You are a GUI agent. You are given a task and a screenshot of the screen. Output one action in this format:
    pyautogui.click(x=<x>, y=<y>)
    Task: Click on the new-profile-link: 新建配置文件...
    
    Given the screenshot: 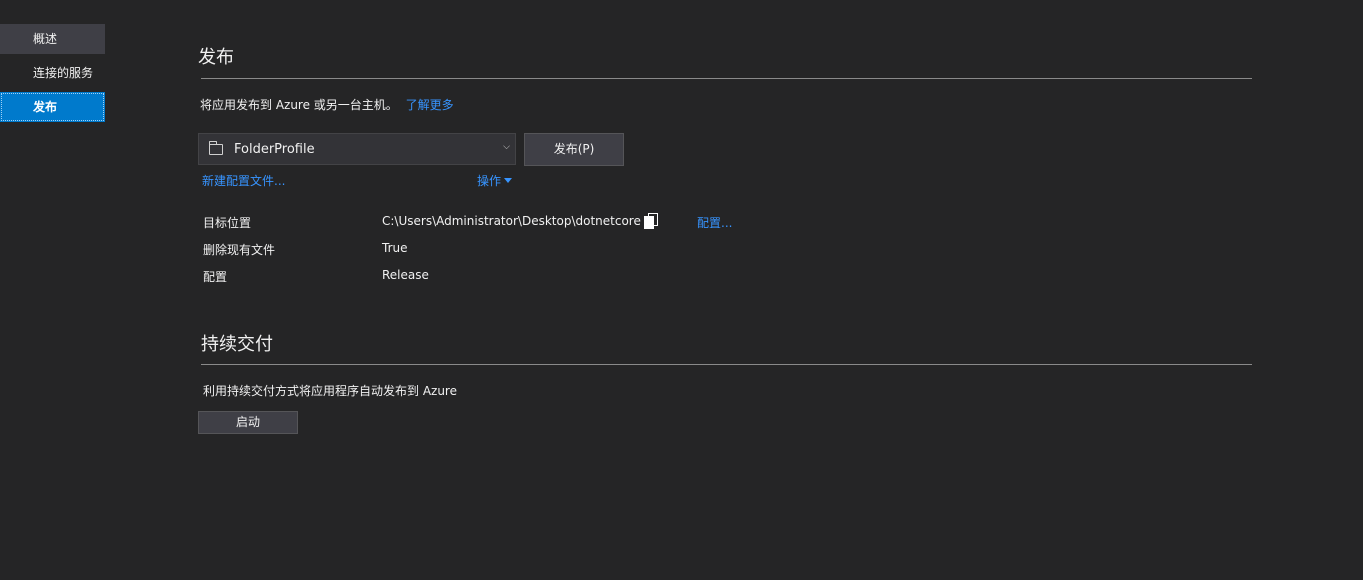 What is the action you would take?
    pyautogui.click(x=243, y=180)
    